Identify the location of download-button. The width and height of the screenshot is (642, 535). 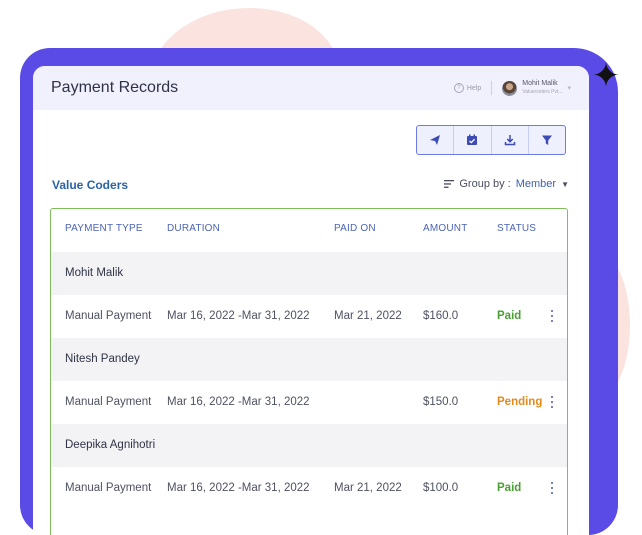
(510, 140).